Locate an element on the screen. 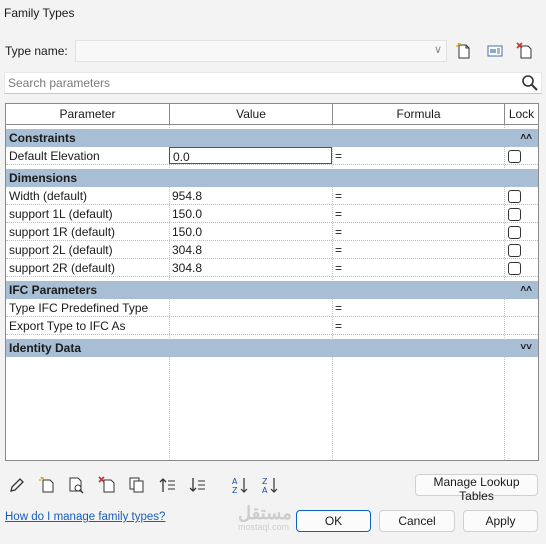 This screenshot has width=546, height=544. table-row: Export Type to IFC As = is located at coordinates (272, 326).